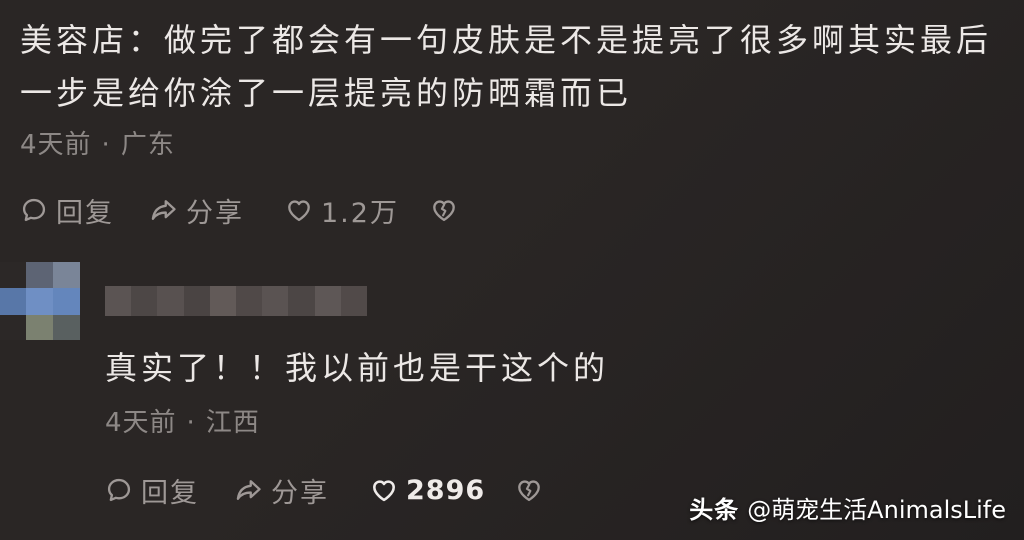 Image resolution: width=1024 pixels, height=540 pixels. I want to click on username-blurred, so click(236, 301).